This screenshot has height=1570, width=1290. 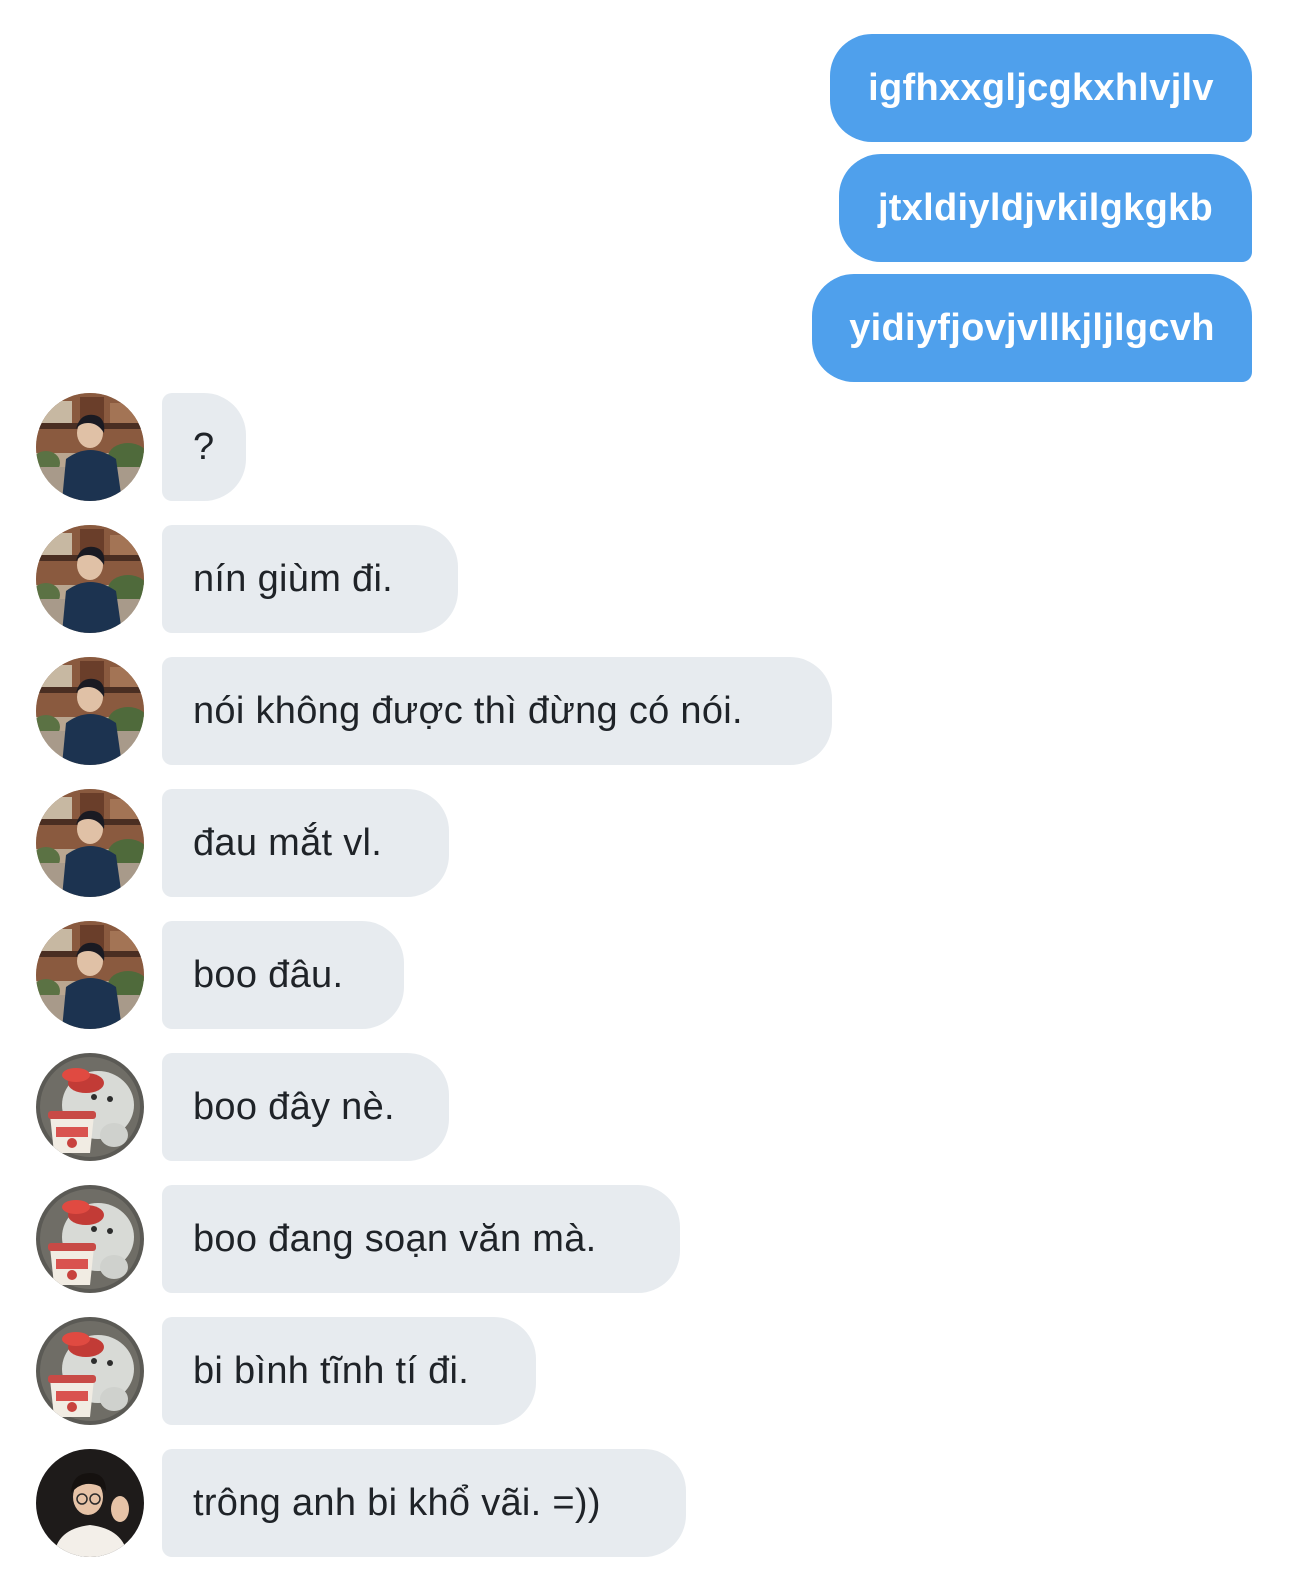 I want to click on message-row-sent: jtxldiyldjvkilgkgkb, so click(x=645, y=208).